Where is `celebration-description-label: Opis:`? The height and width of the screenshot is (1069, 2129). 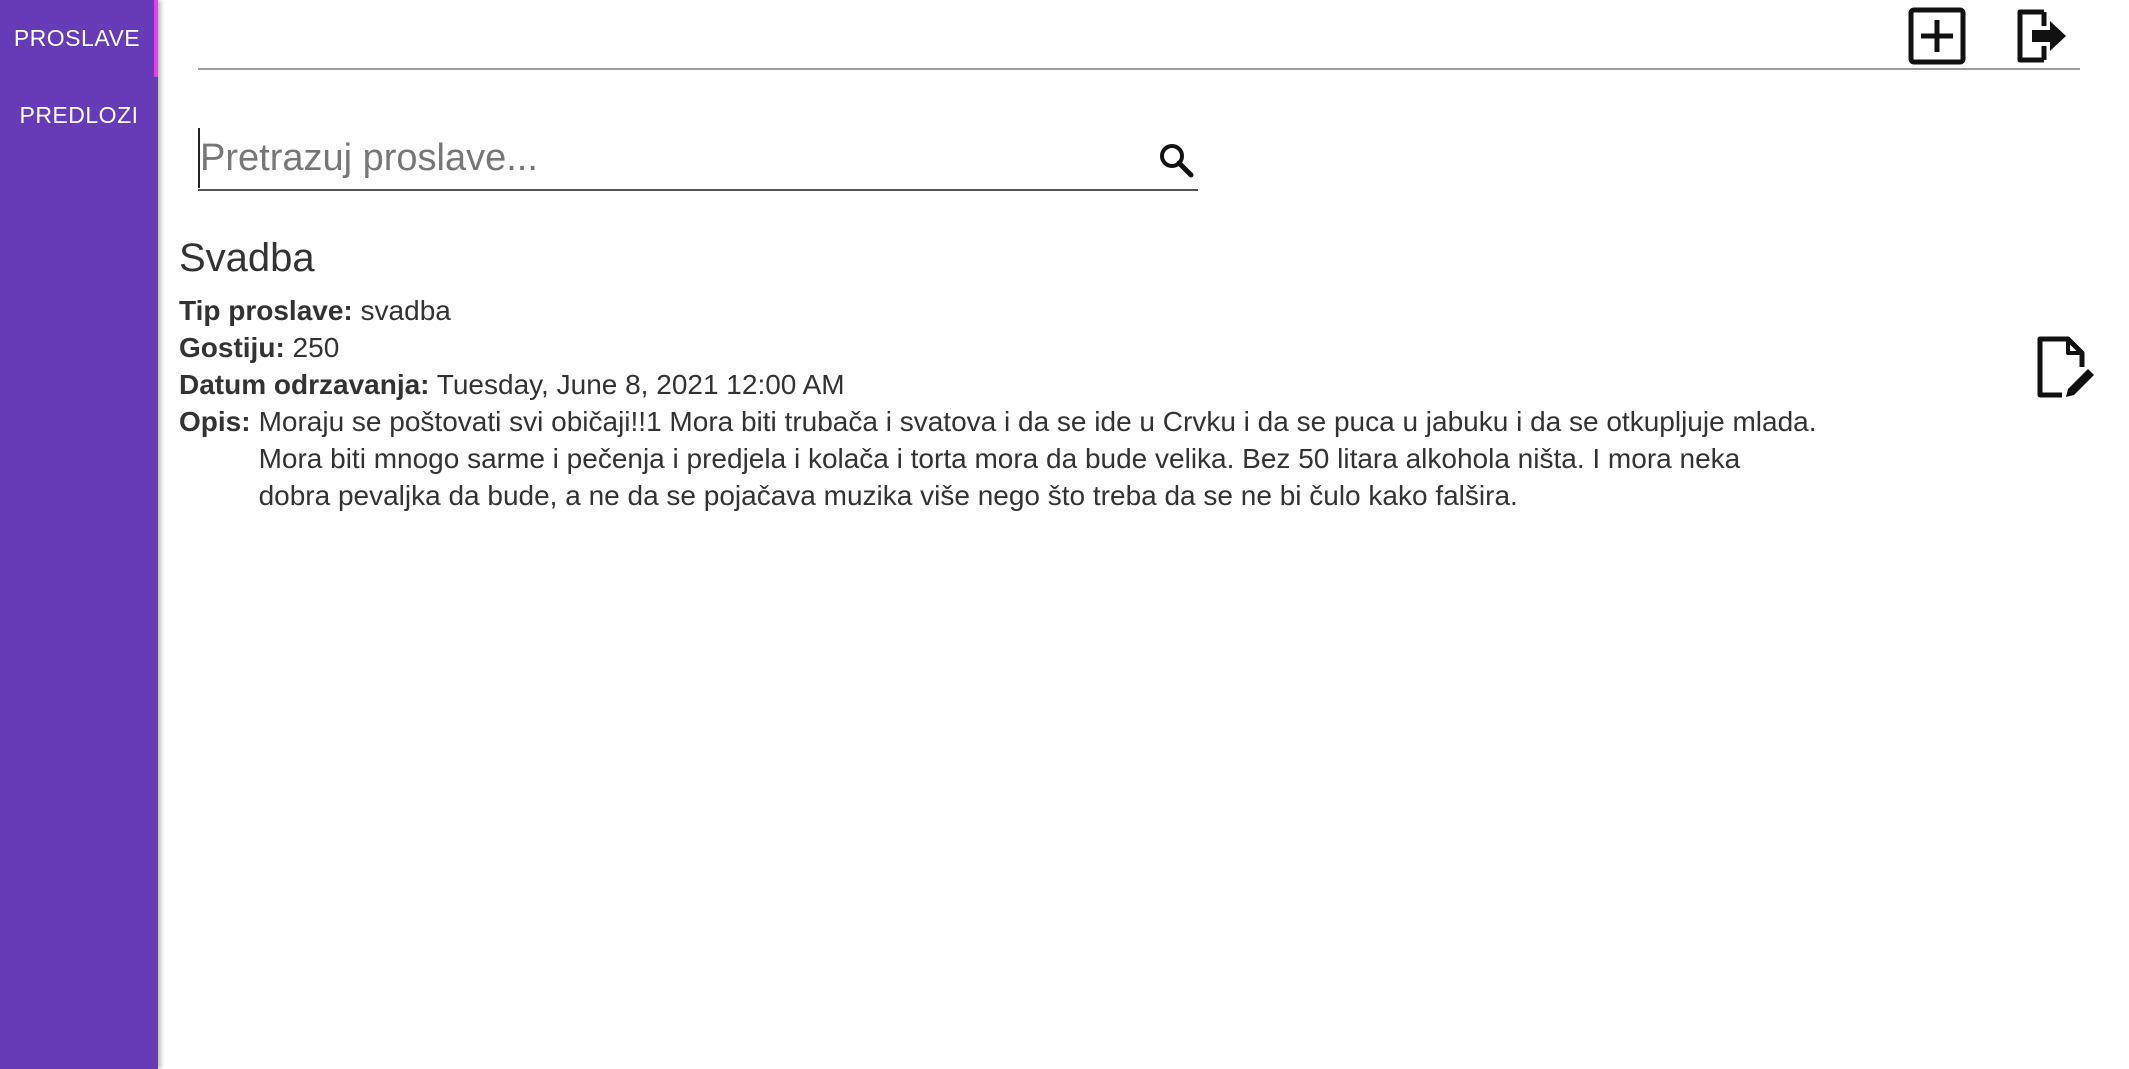 celebration-description-label: Opis: is located at coordinates (215, 421).